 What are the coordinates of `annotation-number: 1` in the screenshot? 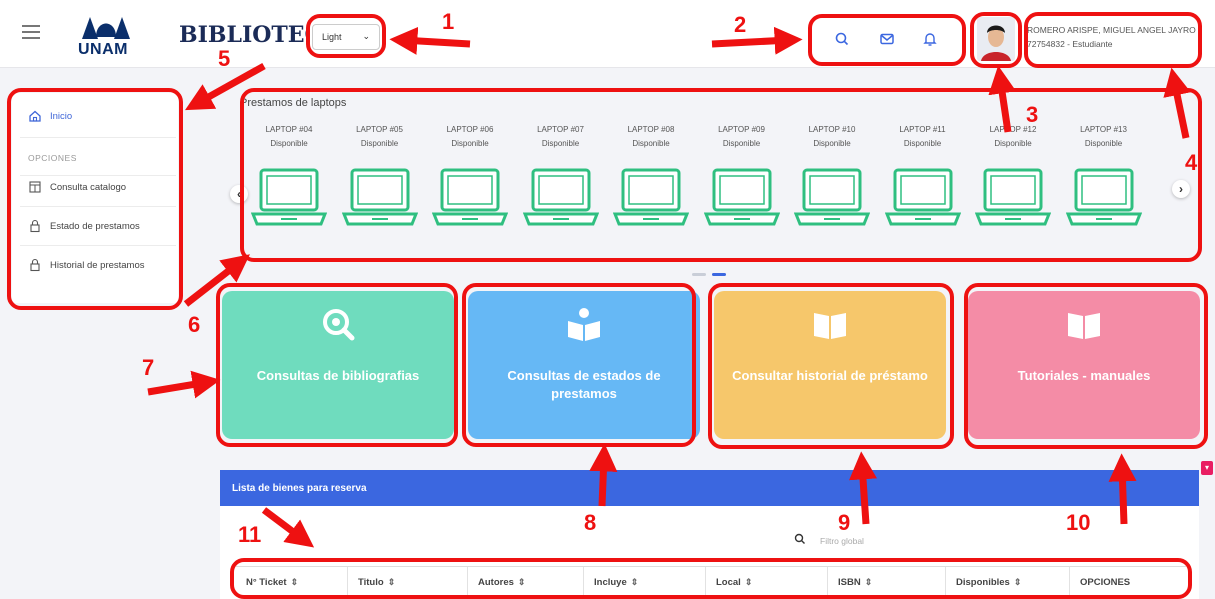 It's located at (448, 21).